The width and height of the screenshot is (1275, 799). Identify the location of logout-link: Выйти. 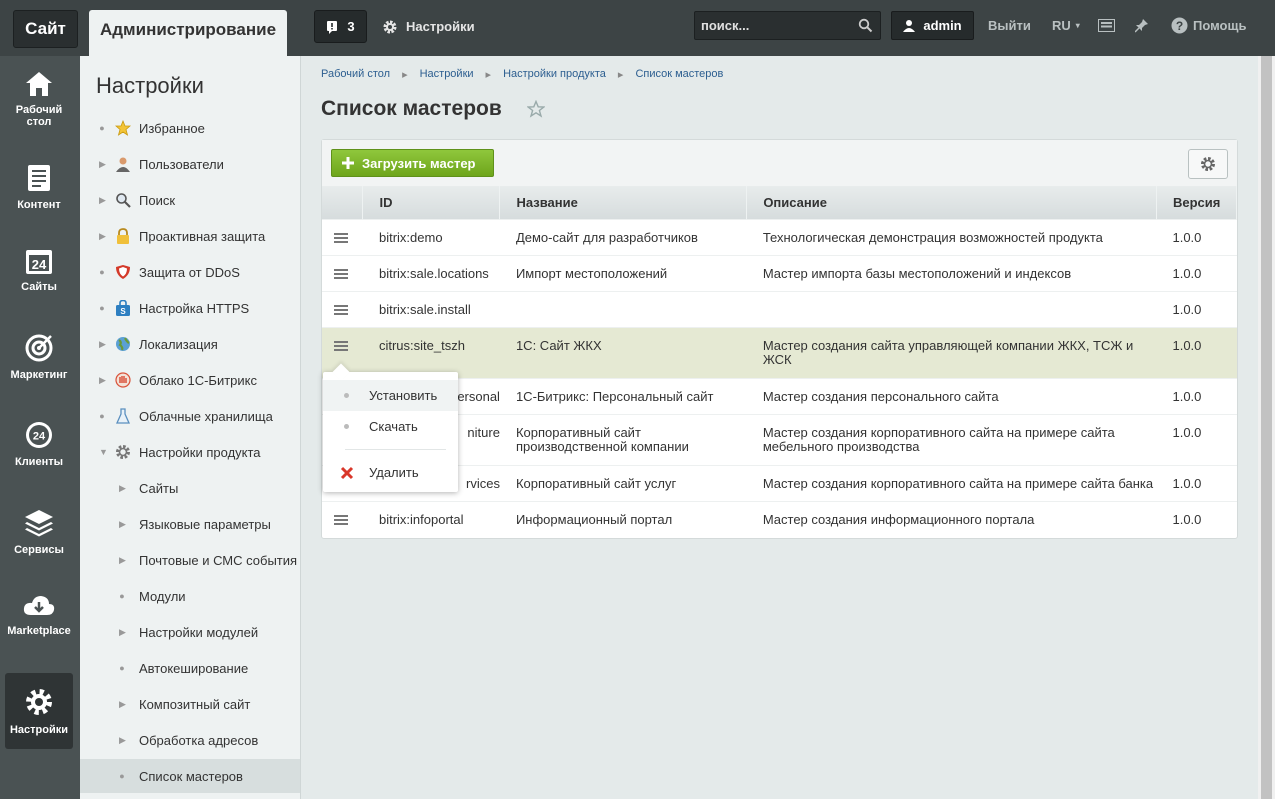
(1009, 25).